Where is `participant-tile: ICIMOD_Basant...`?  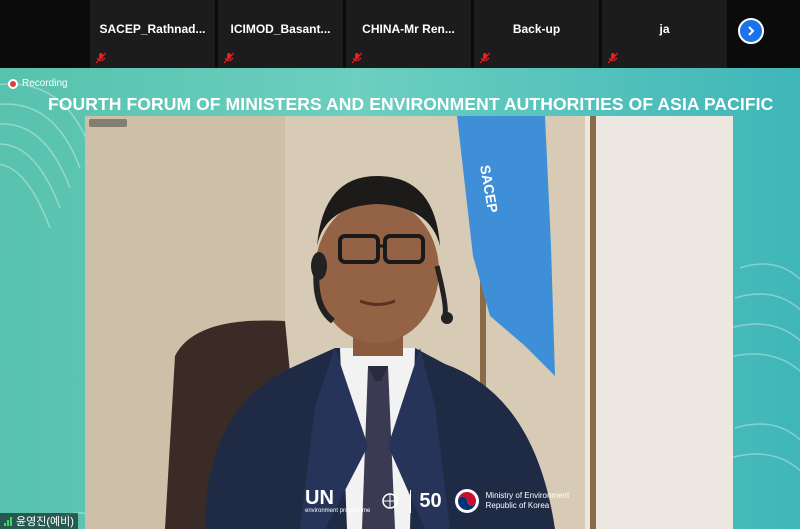 participant-tile: ICIMOD_Basant... is located at coordinates (280, 34).